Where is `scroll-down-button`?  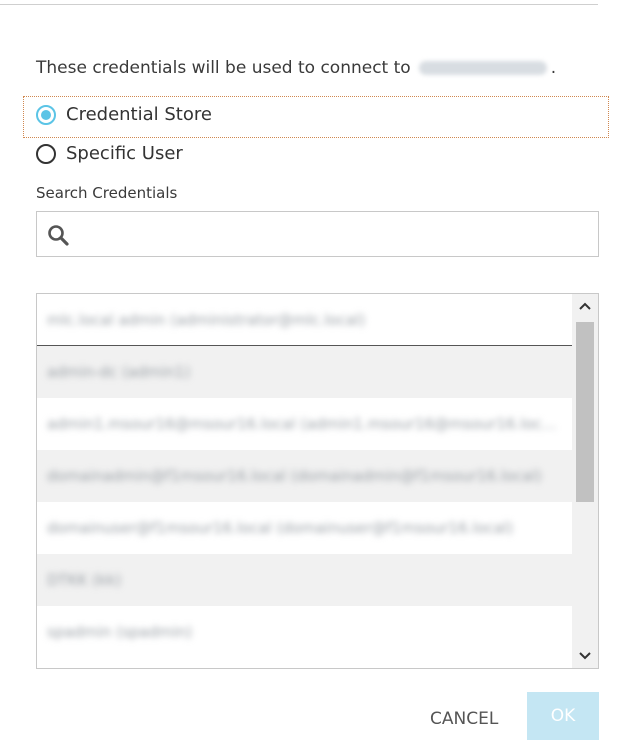
scroll-down-button is located at coordinates (585, 656).